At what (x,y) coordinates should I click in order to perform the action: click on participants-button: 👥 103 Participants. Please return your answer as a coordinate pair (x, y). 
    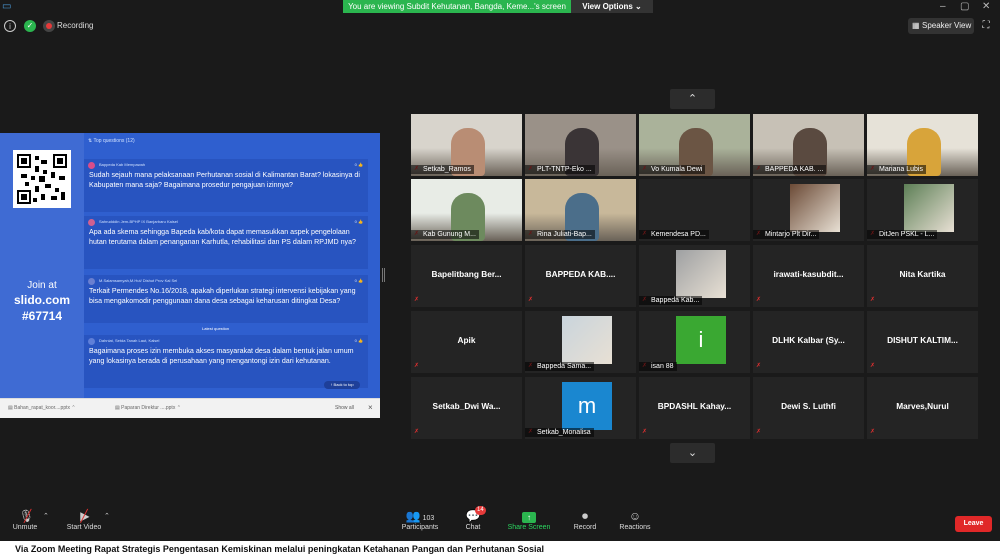
    Looking at the image, I should click on (420, 519).